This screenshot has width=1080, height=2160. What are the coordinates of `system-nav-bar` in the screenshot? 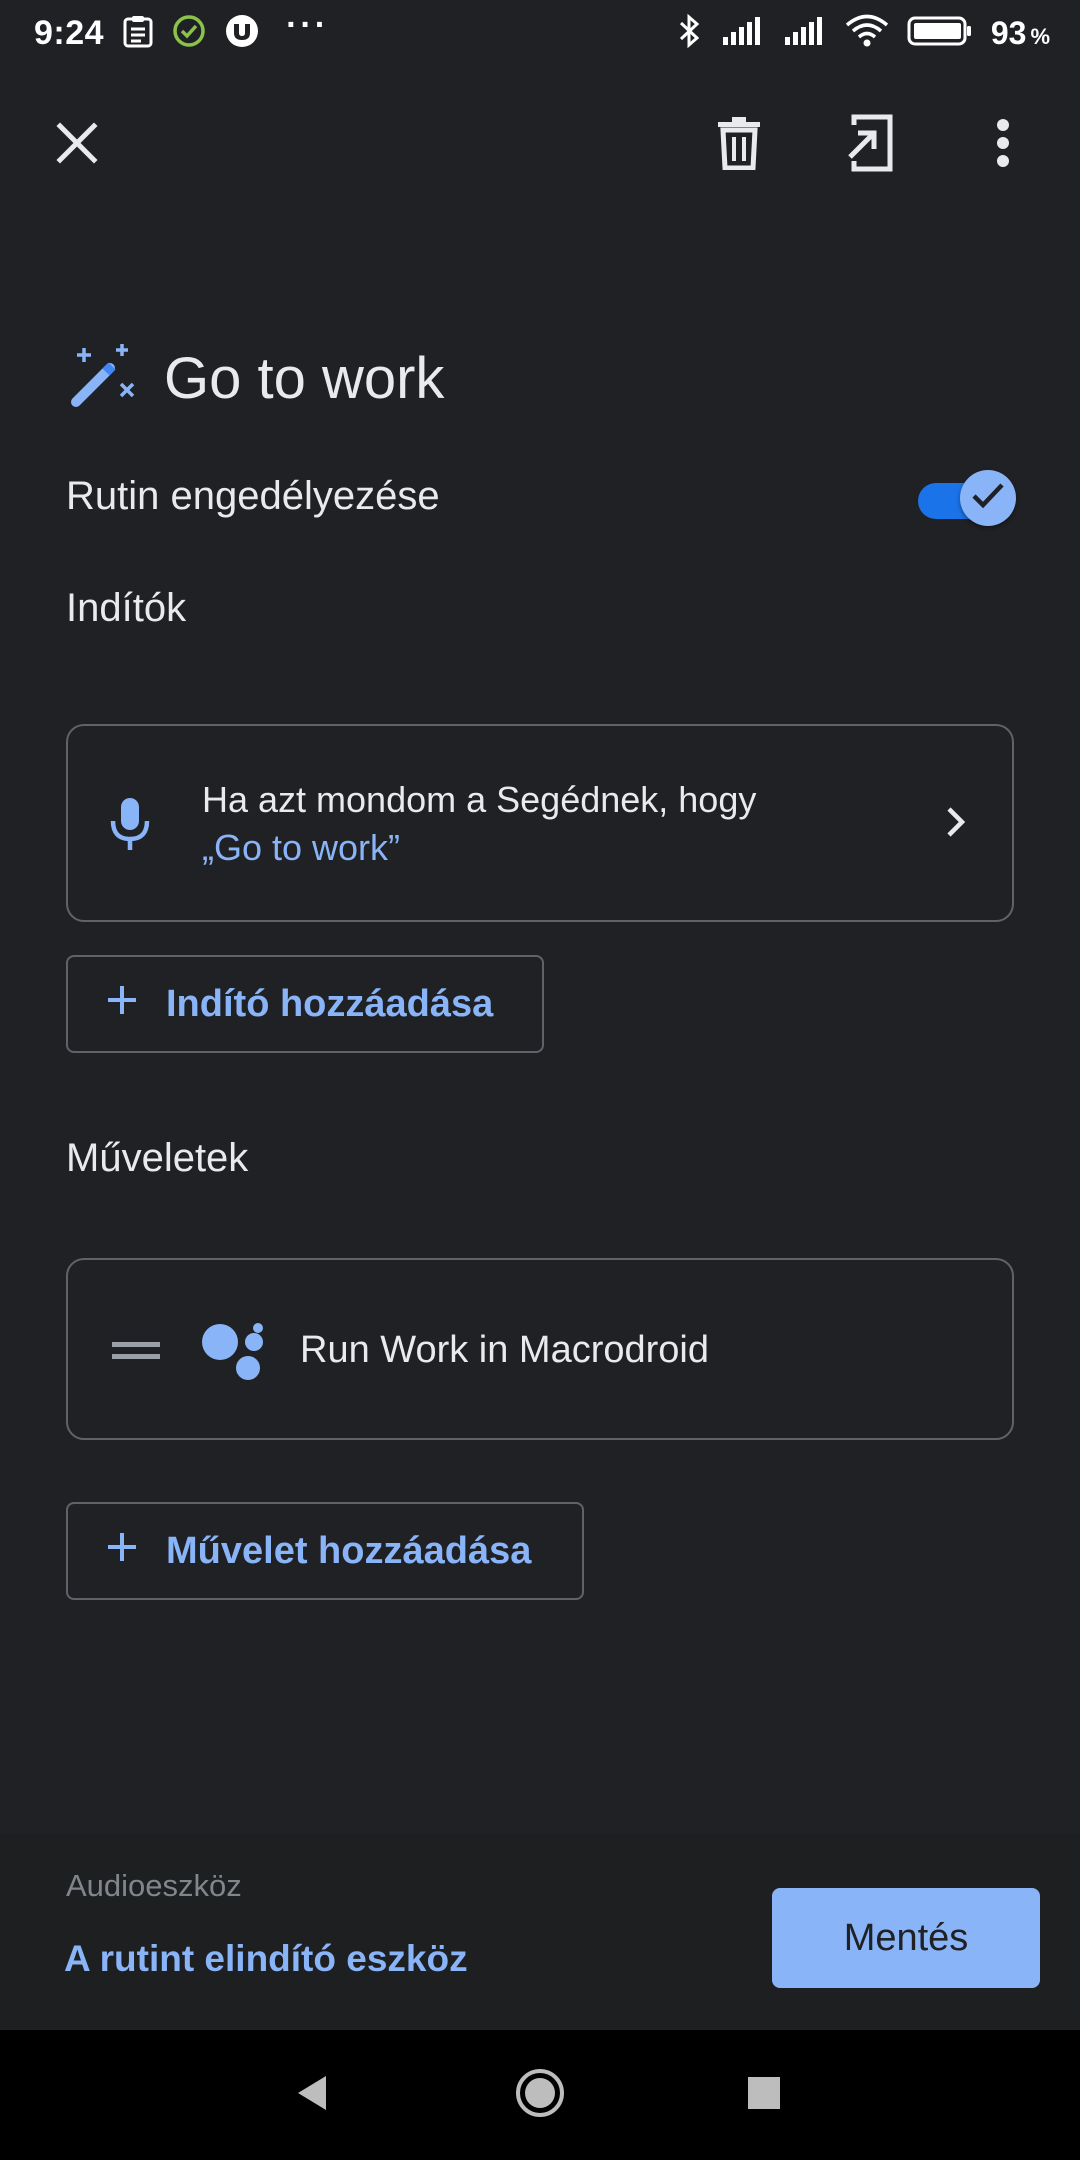 It's located at (540, 2095).